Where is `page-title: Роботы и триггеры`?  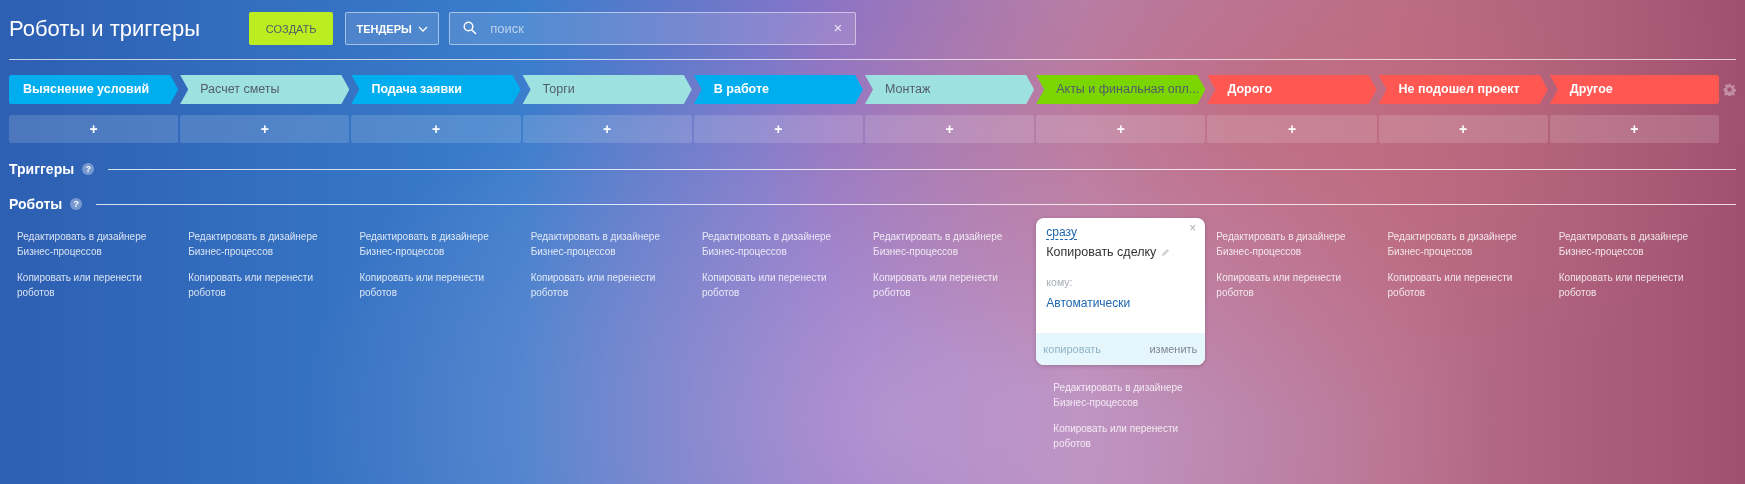
page-title: Роботы и триггеры is located at coordinates (105, 28).